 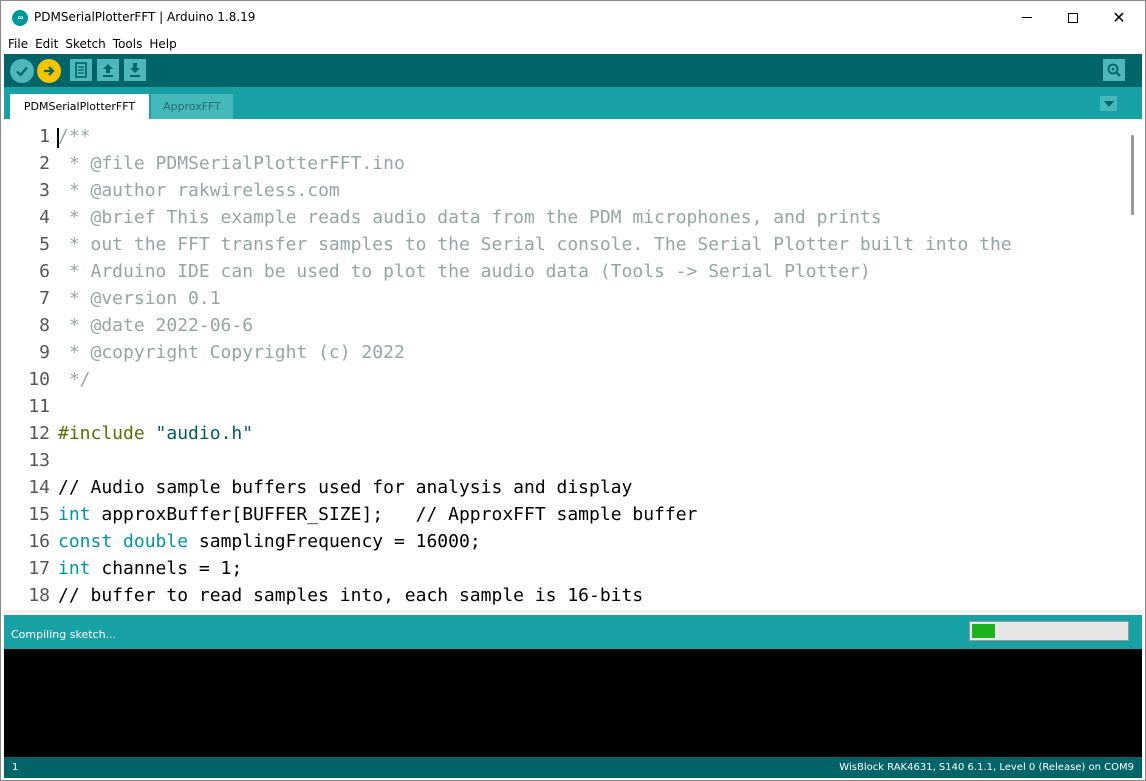 I want to click on code-text: #include "audio.h", so click(x=155, y=433).